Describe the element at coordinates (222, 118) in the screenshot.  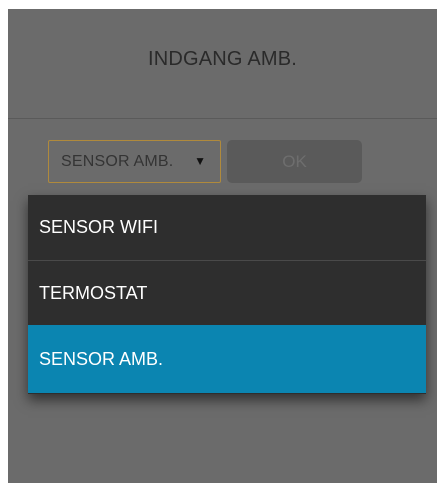
I see `divider` at that location.